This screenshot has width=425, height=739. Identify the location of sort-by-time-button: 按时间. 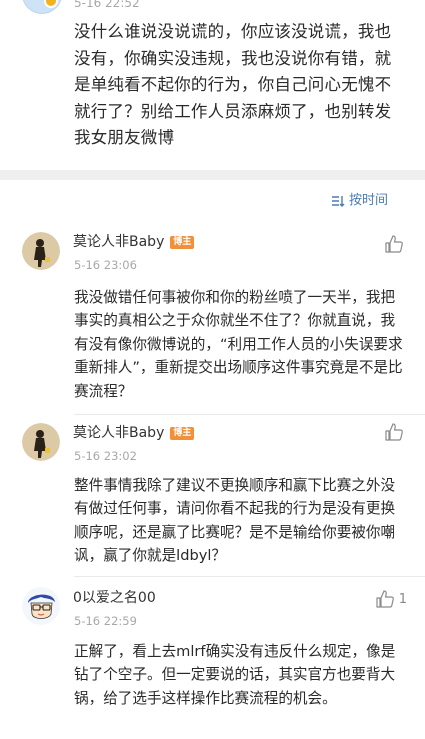
(359, 201).